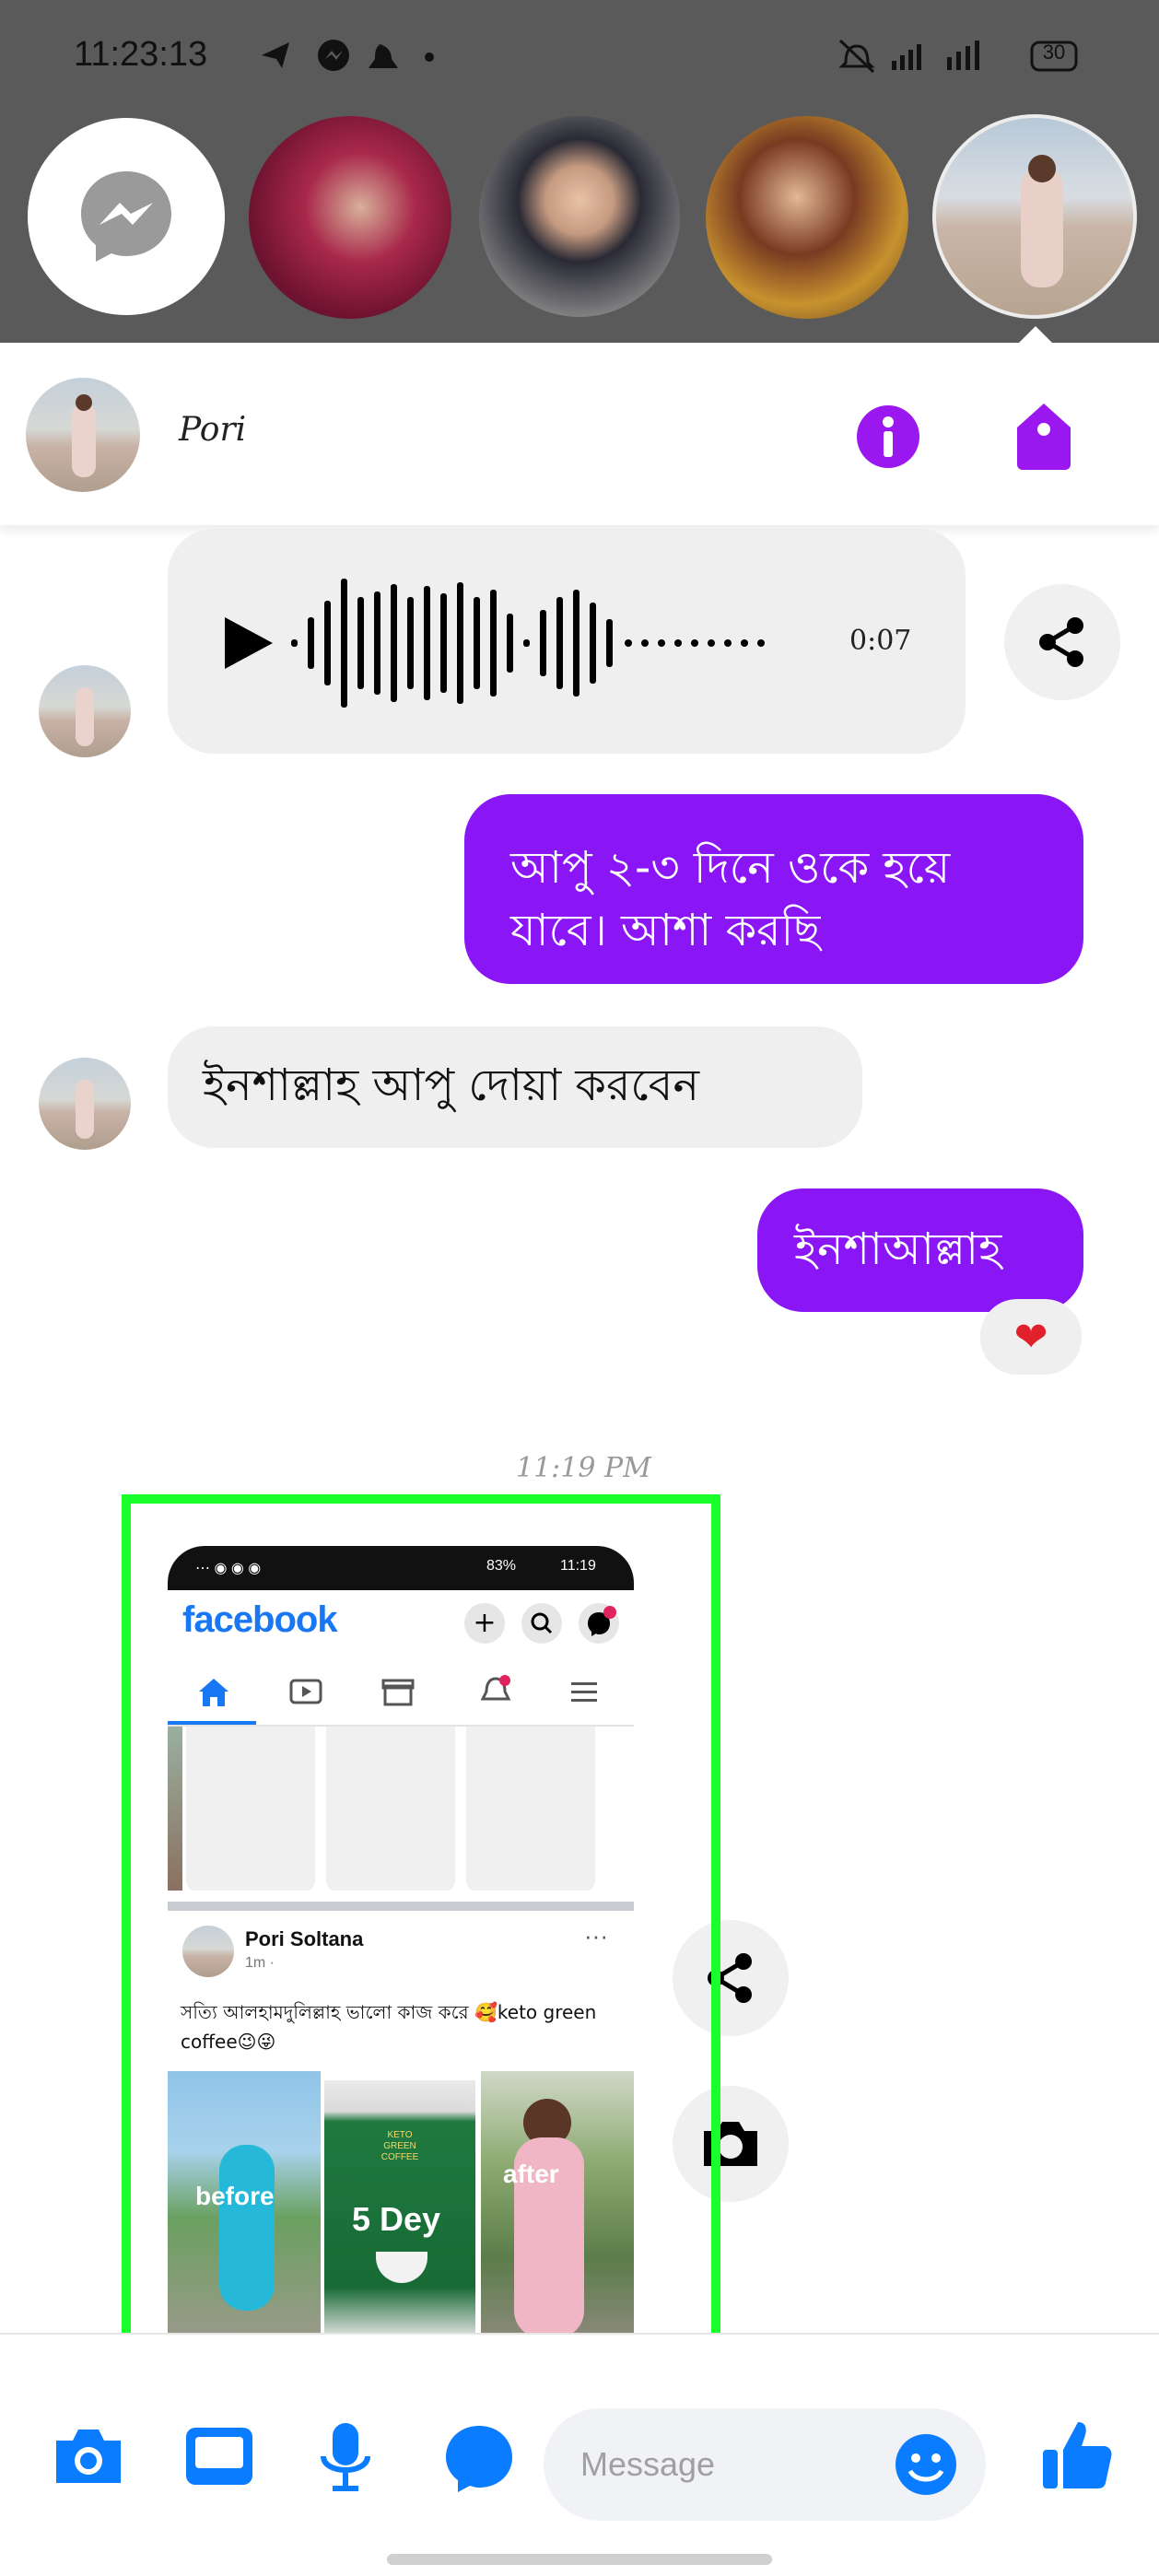 This screenshot has height=2576, width=1159. What do you see at coordinates (579, 434) in the screenshot?
I see `chat-header: Pori` at bounding box center [579, 434].